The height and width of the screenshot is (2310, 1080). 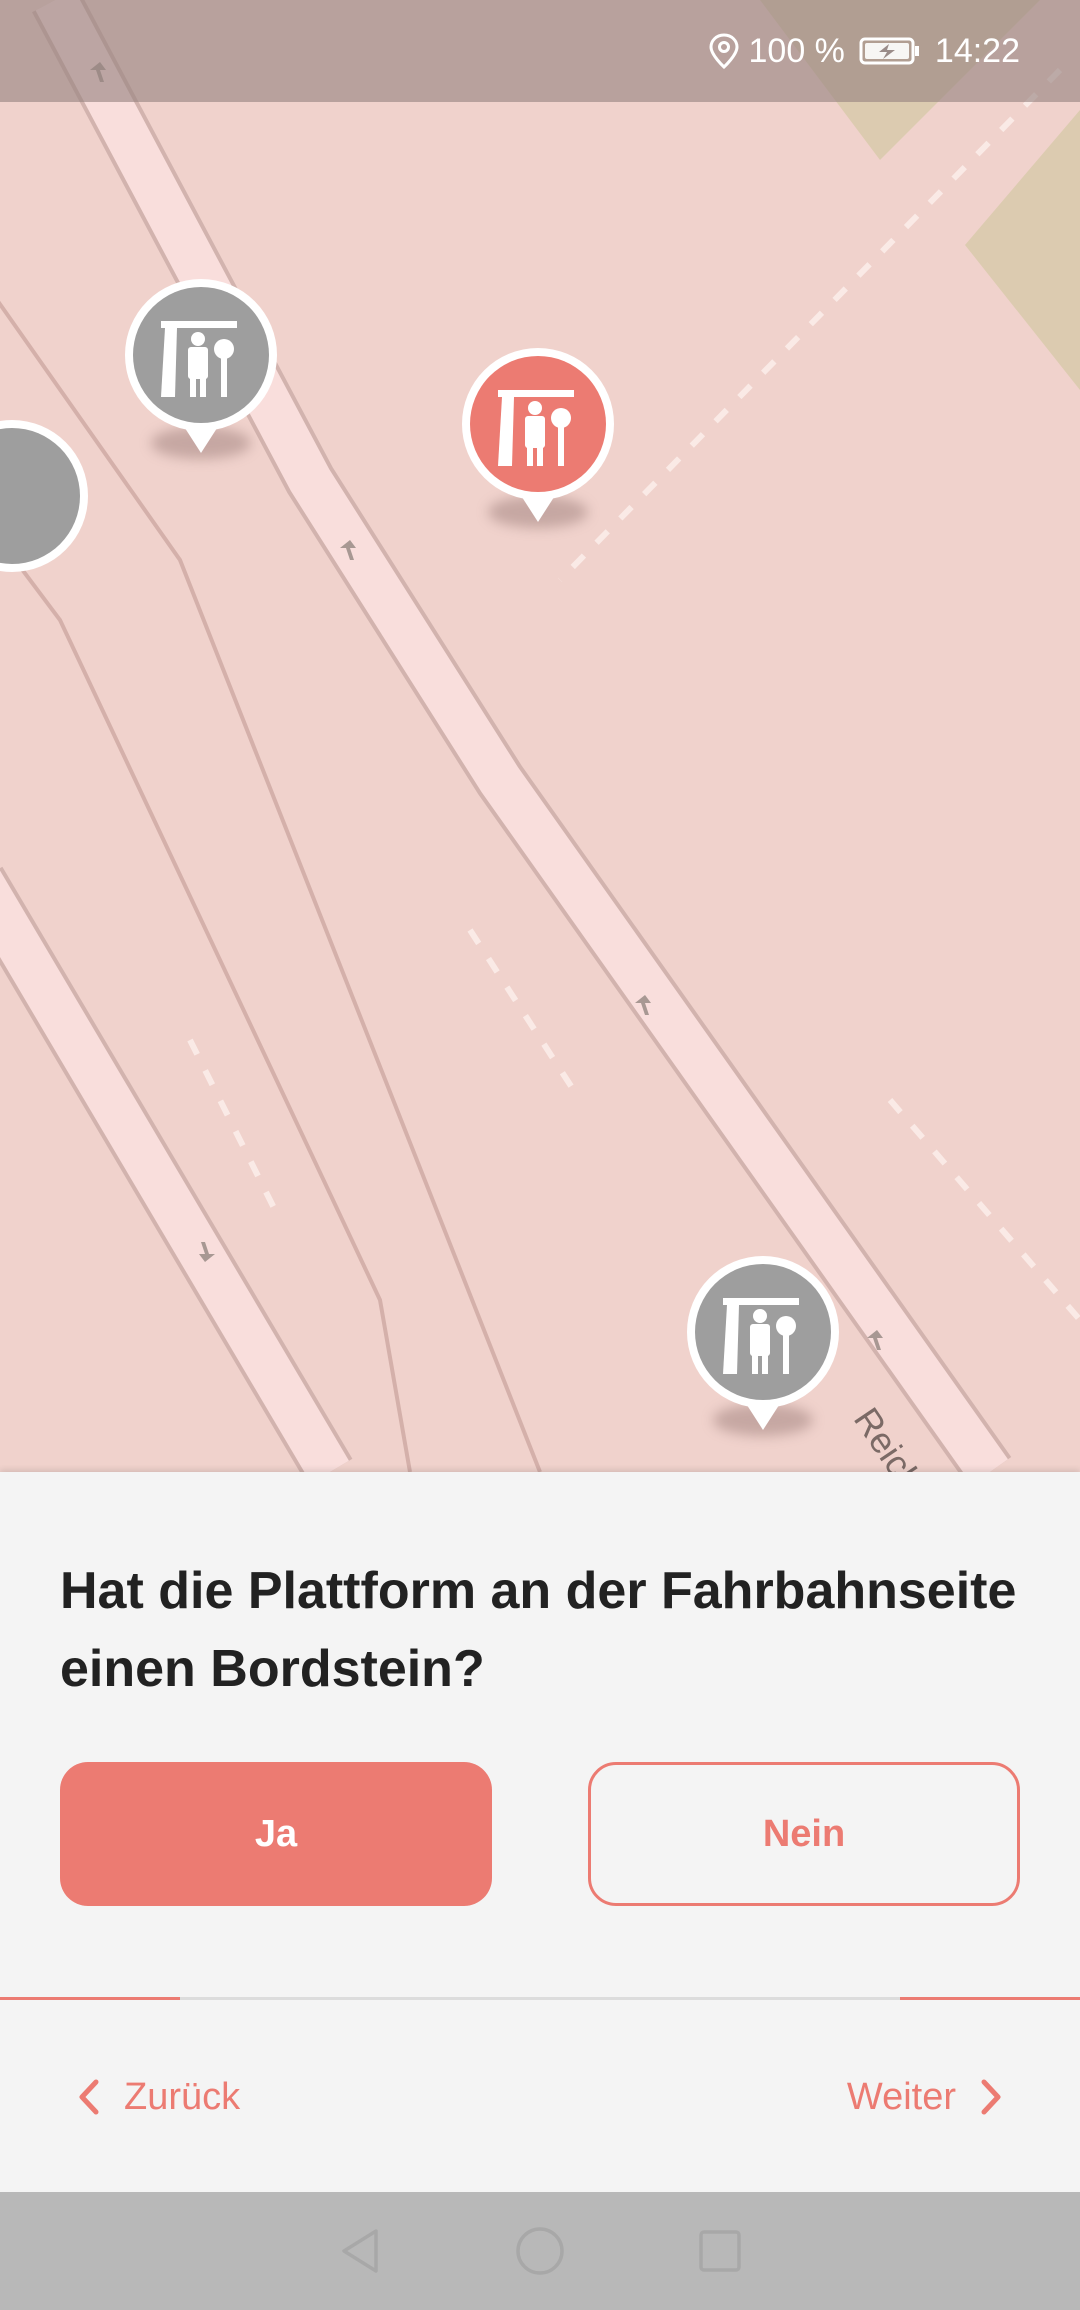 I want to click on bus-stop-marker-partial, so click(x=46, y=518).